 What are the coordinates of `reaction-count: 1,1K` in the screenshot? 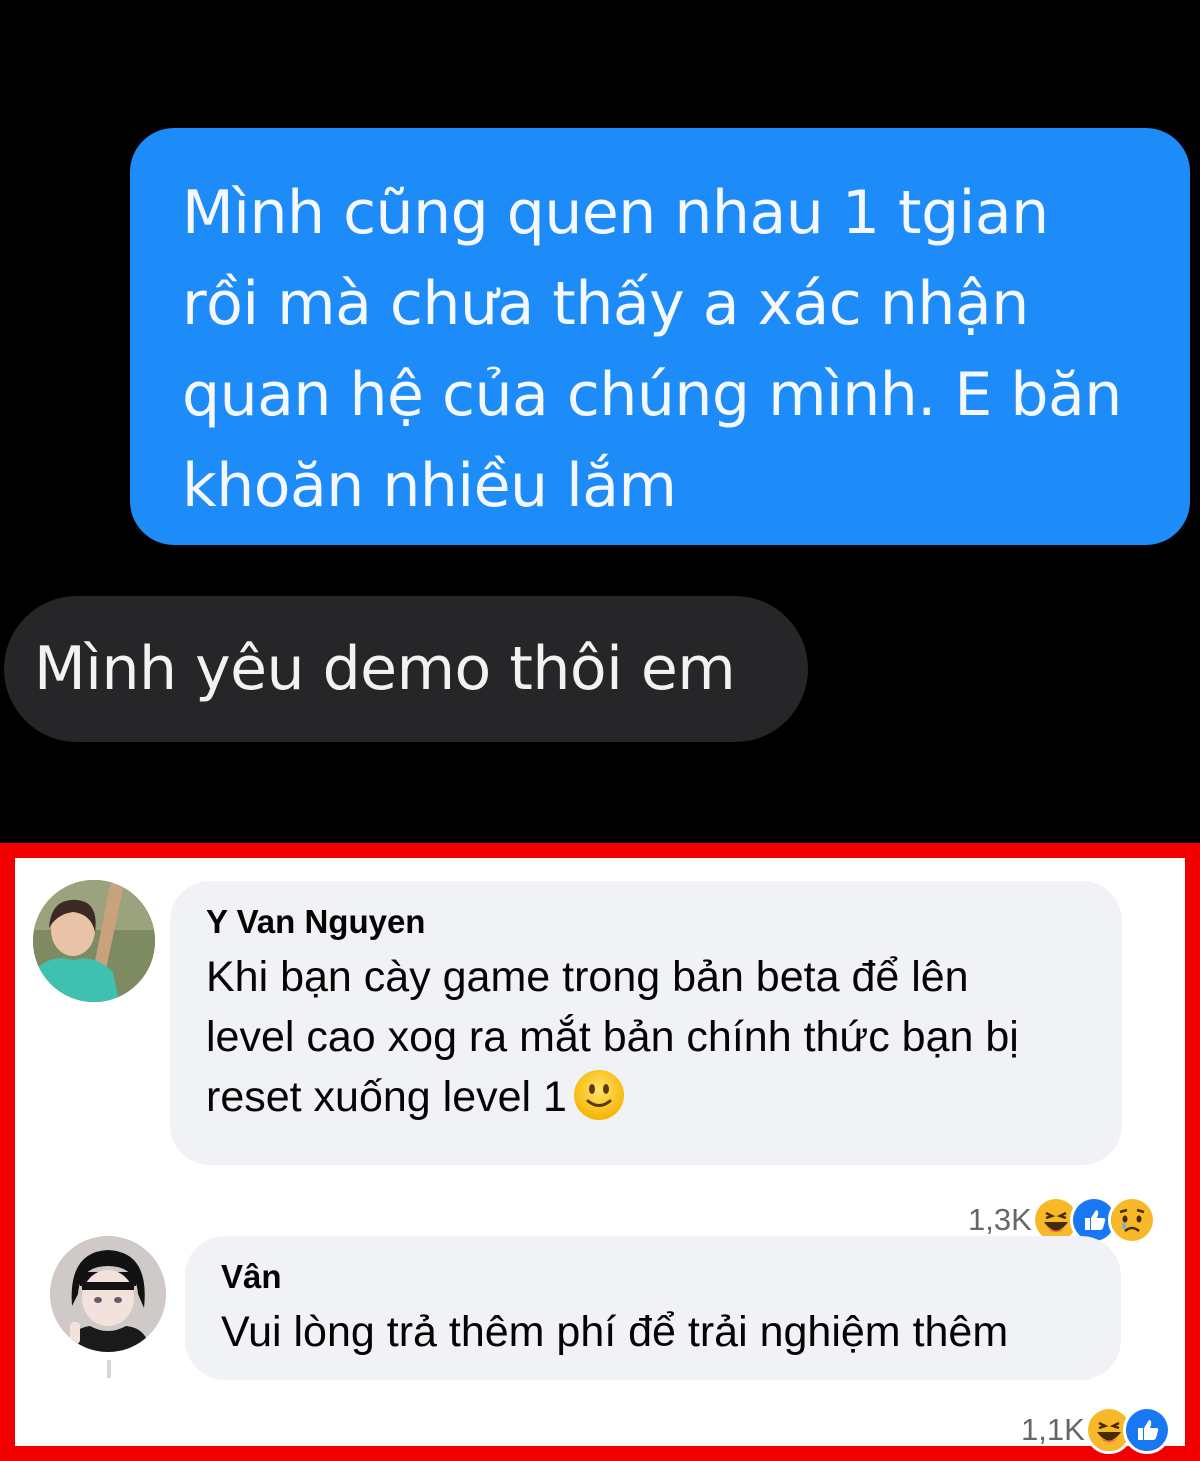 It's located at (1053, 1429).